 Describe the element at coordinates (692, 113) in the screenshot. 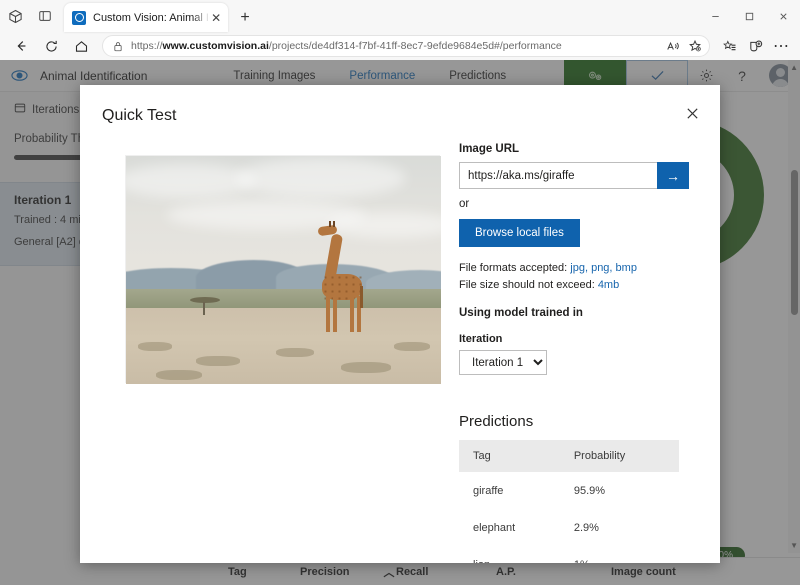

I see `close-icon` at that location.